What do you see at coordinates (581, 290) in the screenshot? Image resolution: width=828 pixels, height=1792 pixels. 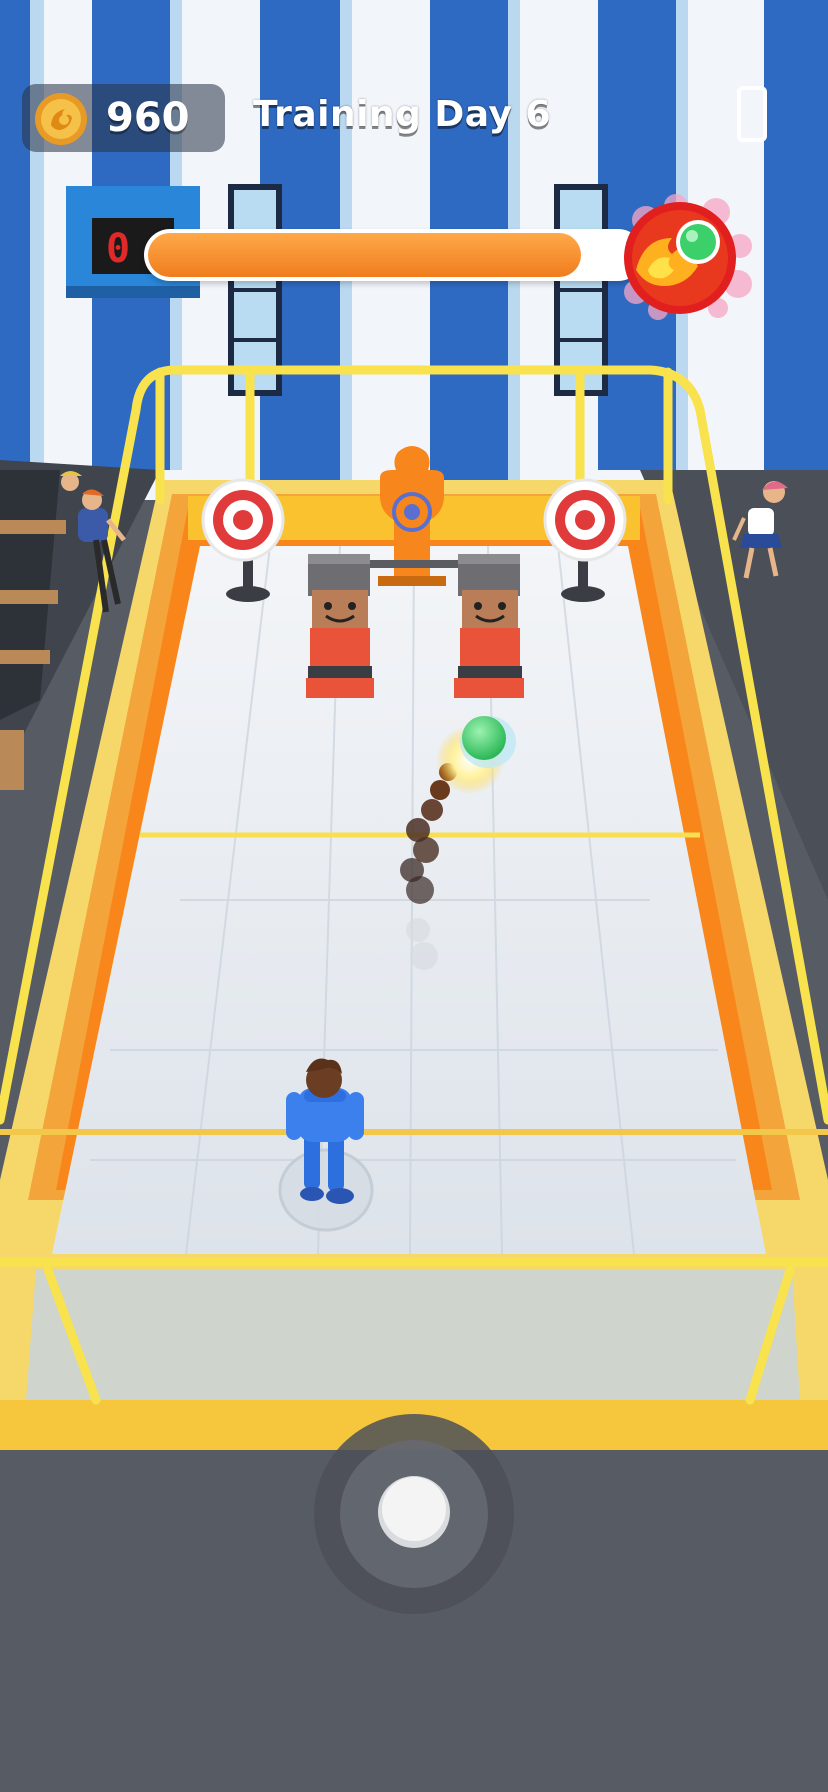 I see `wall-window-right` at bounding box center [581, 290].